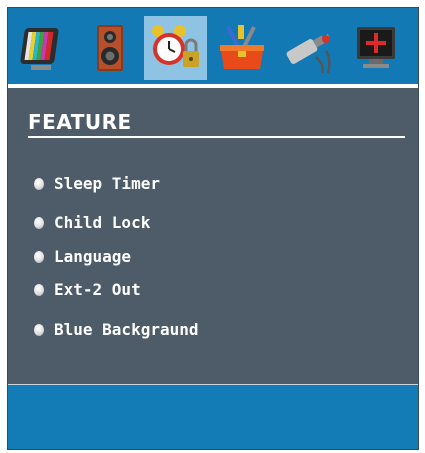 The height and width of the screenshot is (453, 425). I want to click on alarm-clock-lock-icon, so click(175, 46).